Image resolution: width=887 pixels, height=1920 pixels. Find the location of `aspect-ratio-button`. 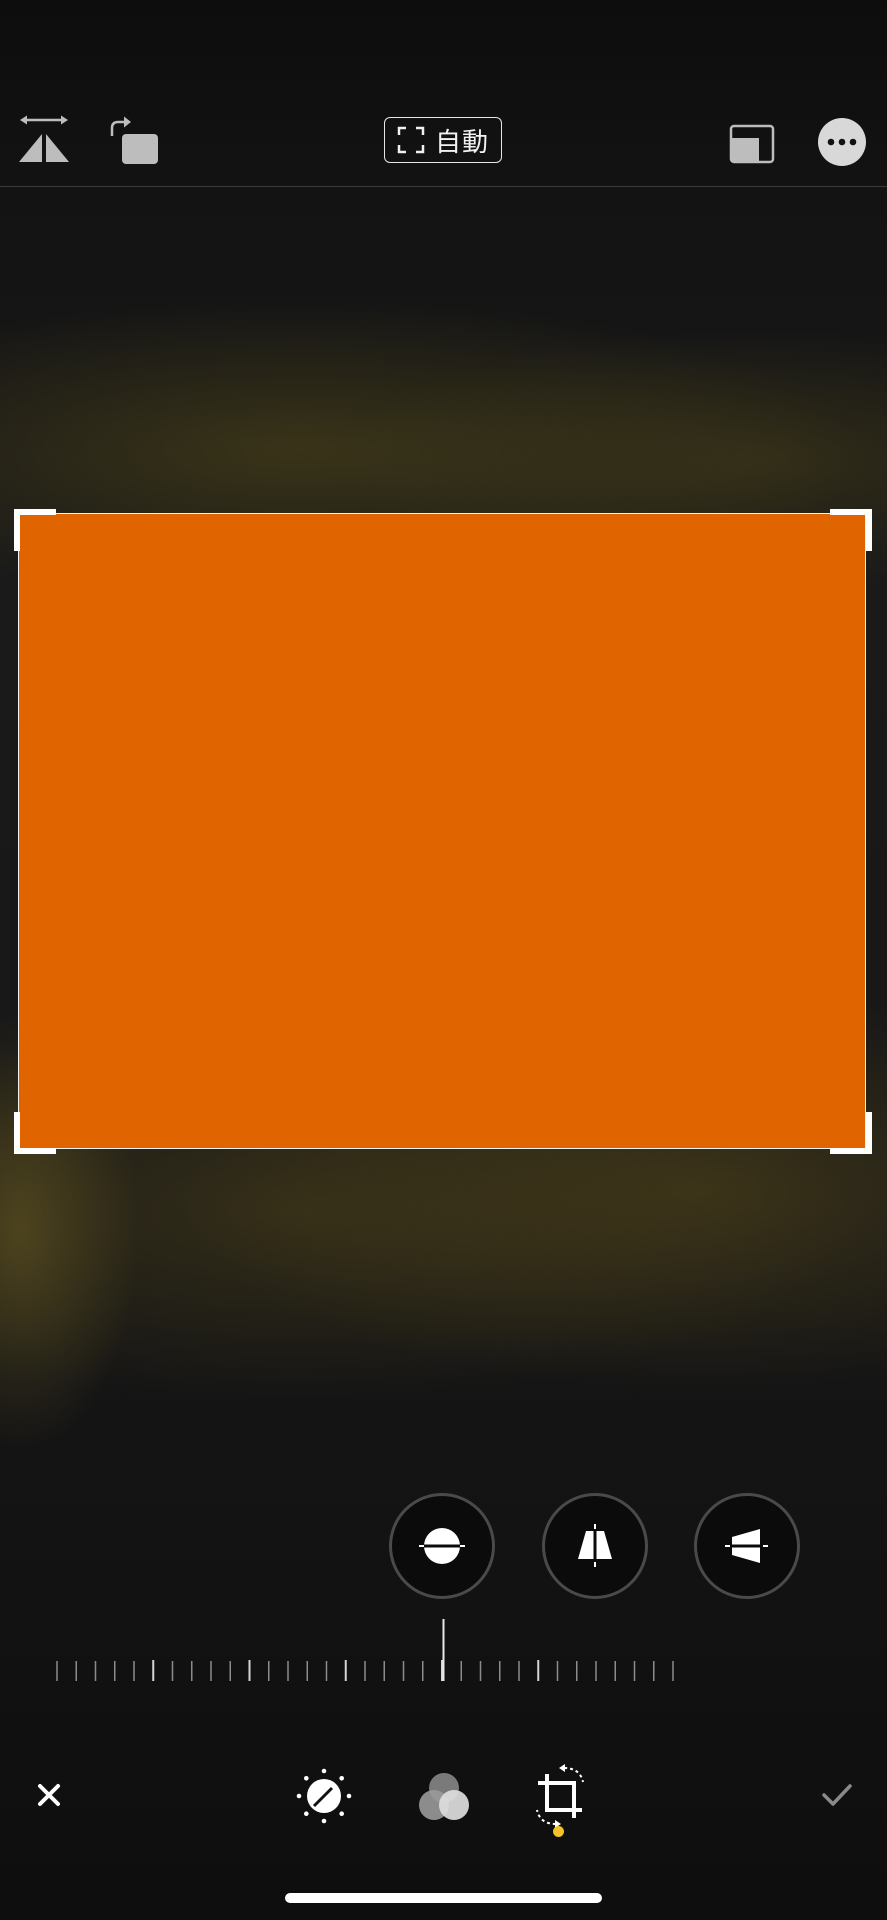

aspect-ratio-button is located at coordinates (752, 144).